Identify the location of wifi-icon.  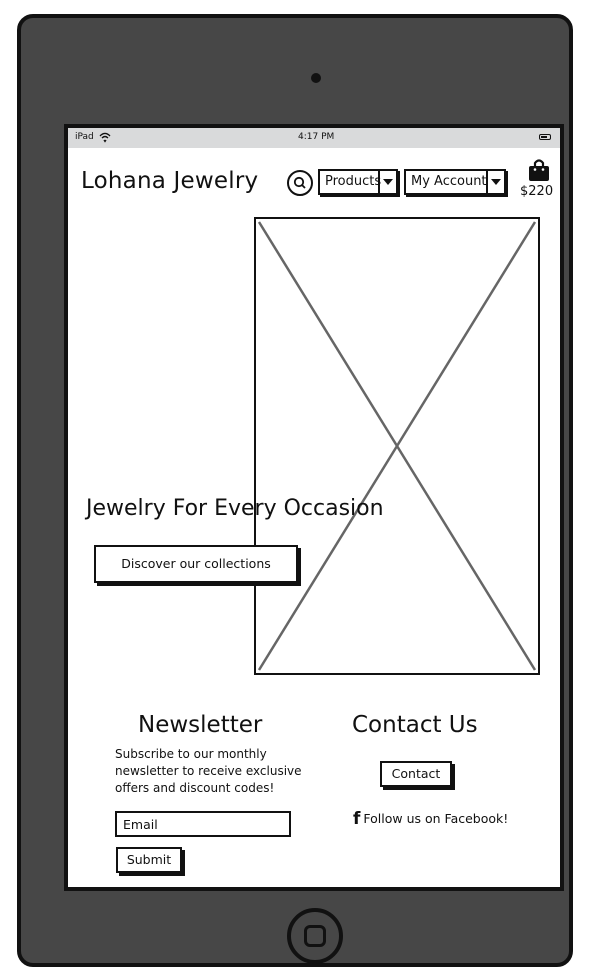
(105, 137).